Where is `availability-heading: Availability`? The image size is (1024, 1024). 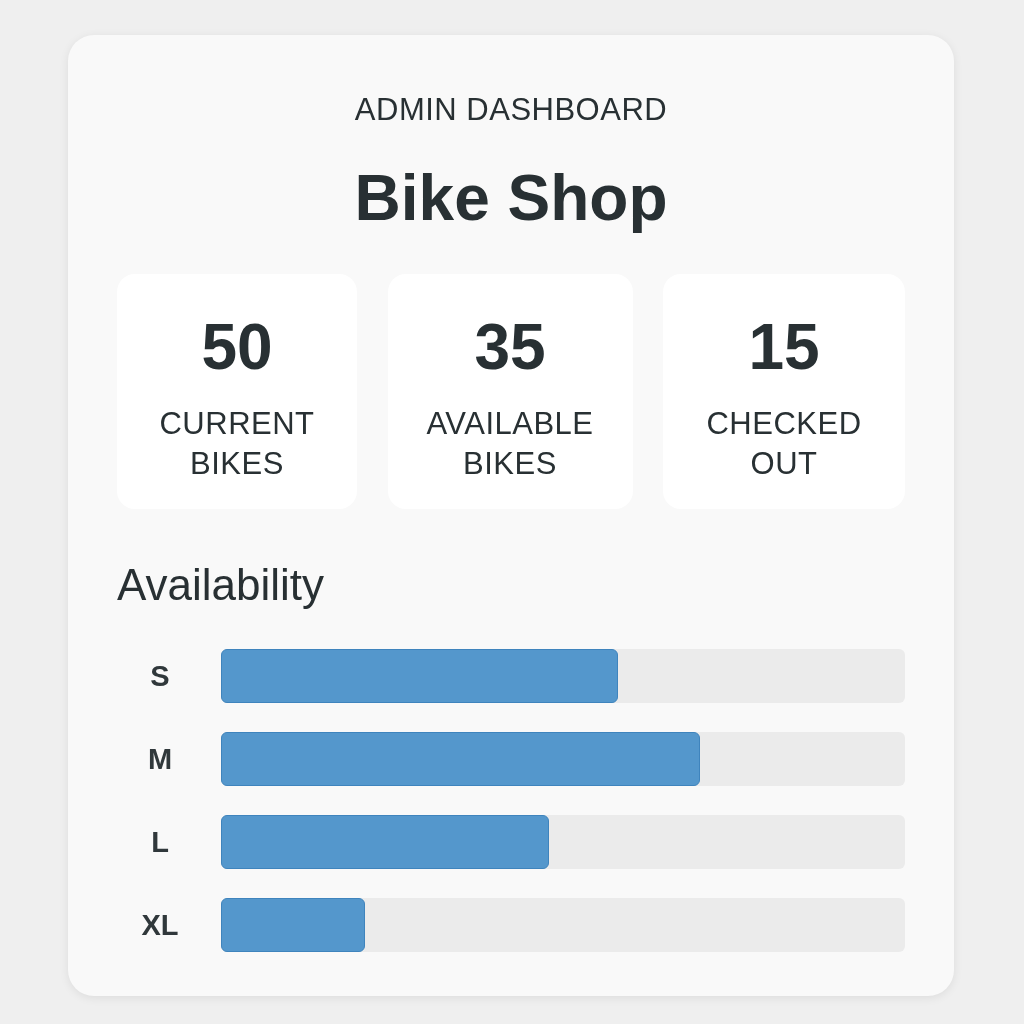 availability-heading: Availability is located at coordinates (221, 585).